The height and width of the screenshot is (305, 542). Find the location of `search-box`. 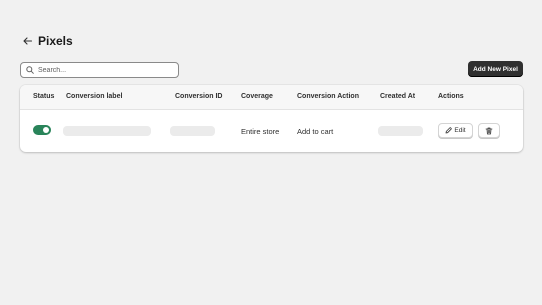

search-box is located at coordinates (99, 70).